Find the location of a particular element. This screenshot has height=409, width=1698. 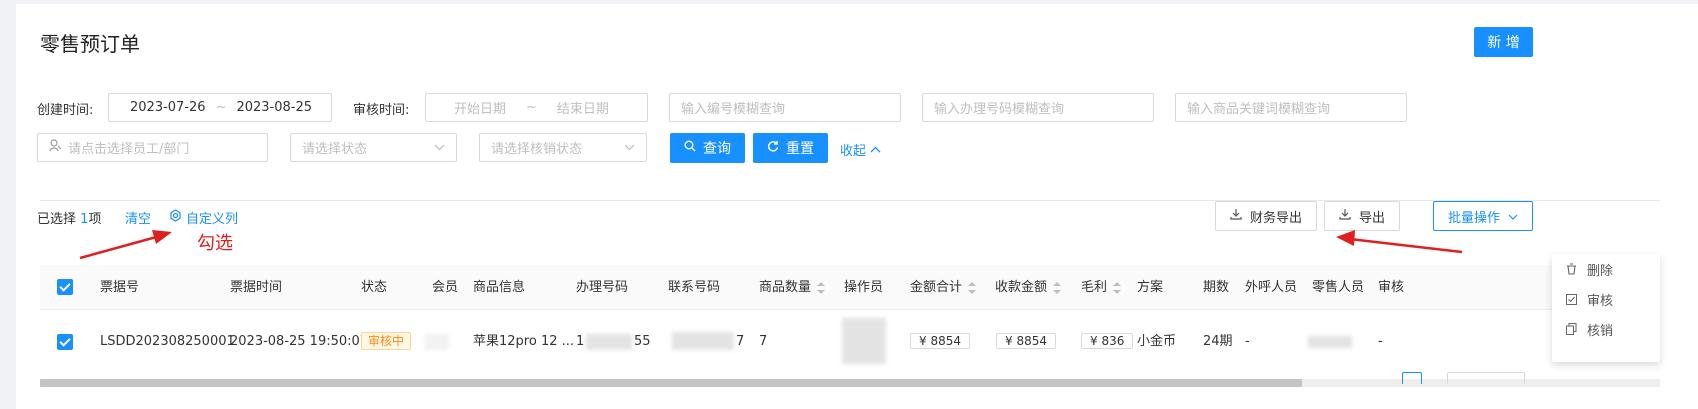

pagination-current-page is located at coordinates (1412, 378).